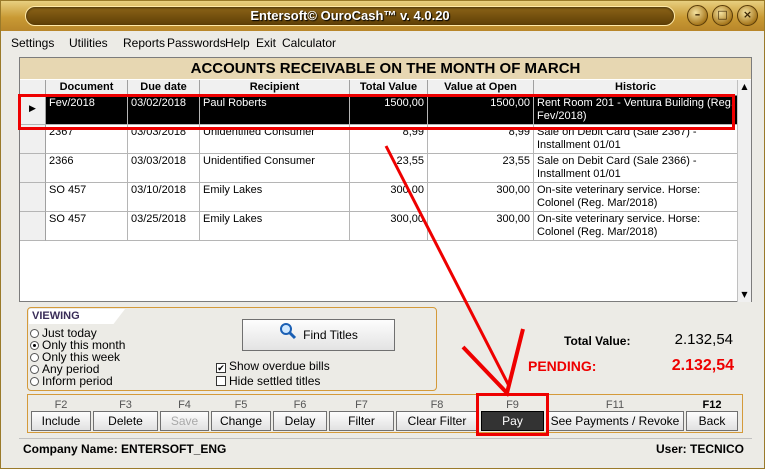  Describe the element at coordinates (125, 449) in the screenshot. I see `company-name: Company Name: ENTERSOFT_ENG` at that location.